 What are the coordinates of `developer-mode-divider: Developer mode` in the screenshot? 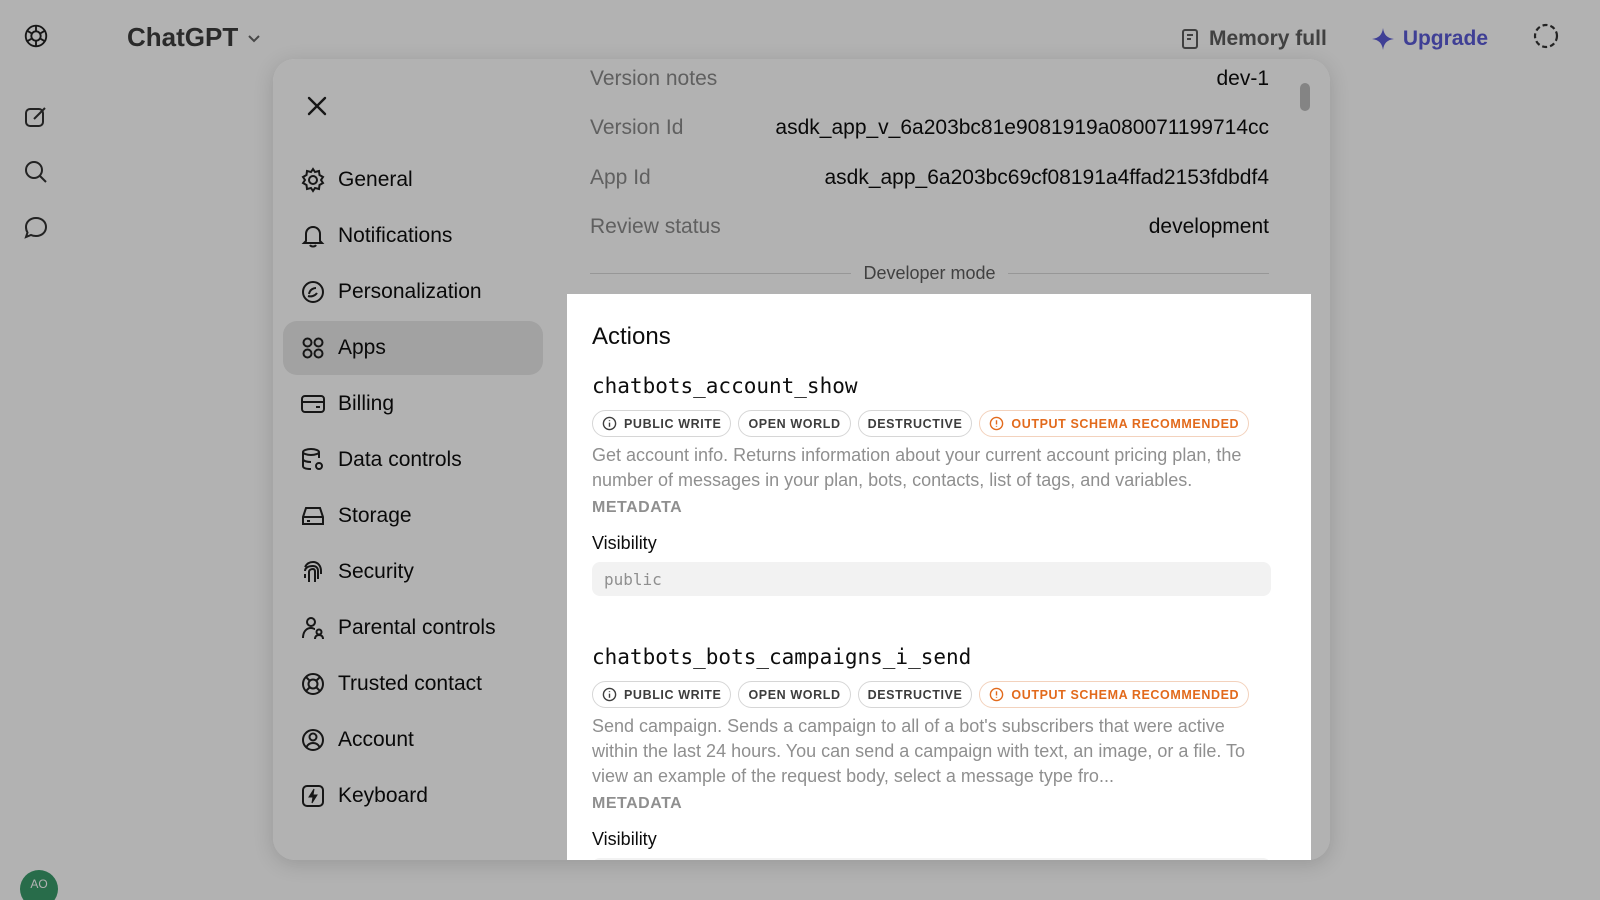 It's located at (930, 273).